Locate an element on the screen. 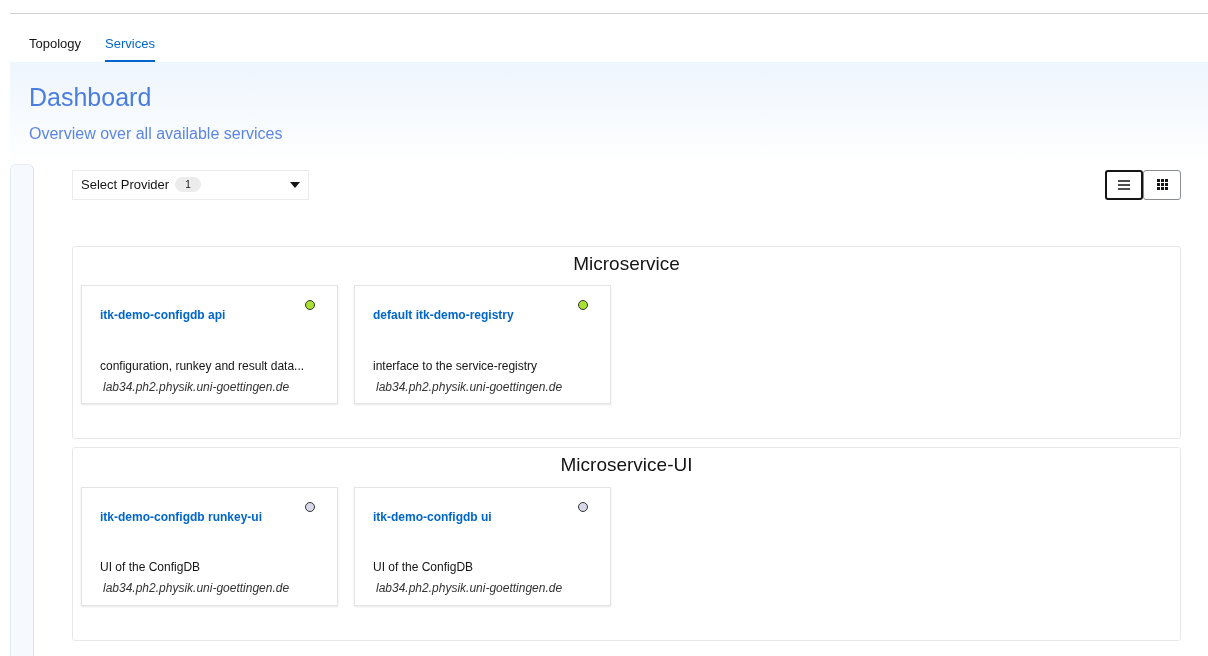  provider-select: Select Provider 1 is located at coordinates (190, 184).